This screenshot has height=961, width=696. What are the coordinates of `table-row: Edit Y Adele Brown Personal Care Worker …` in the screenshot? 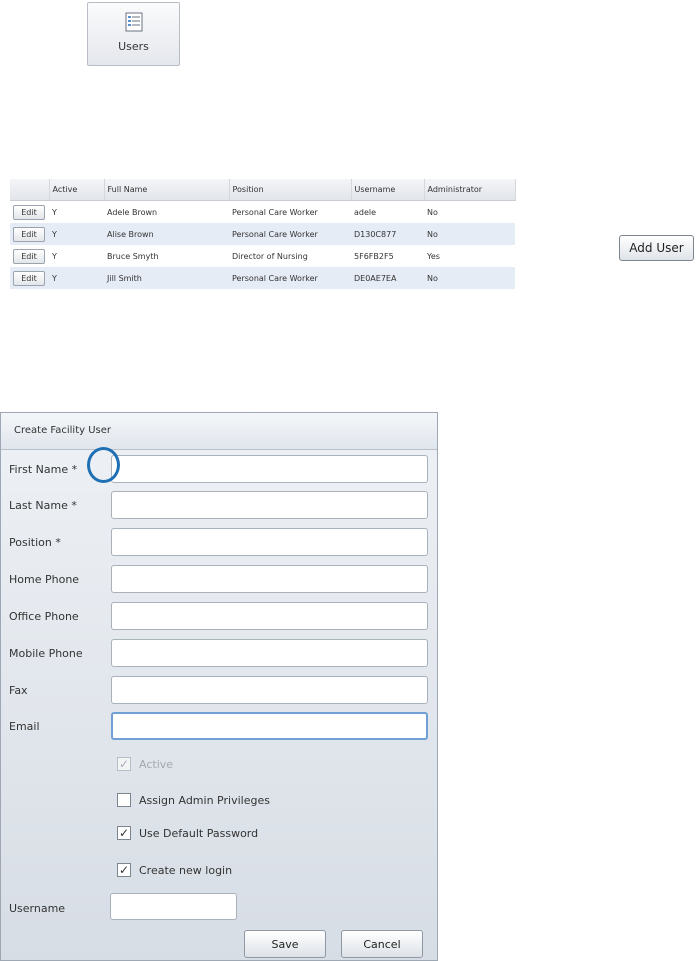 It's located at (262, 212).